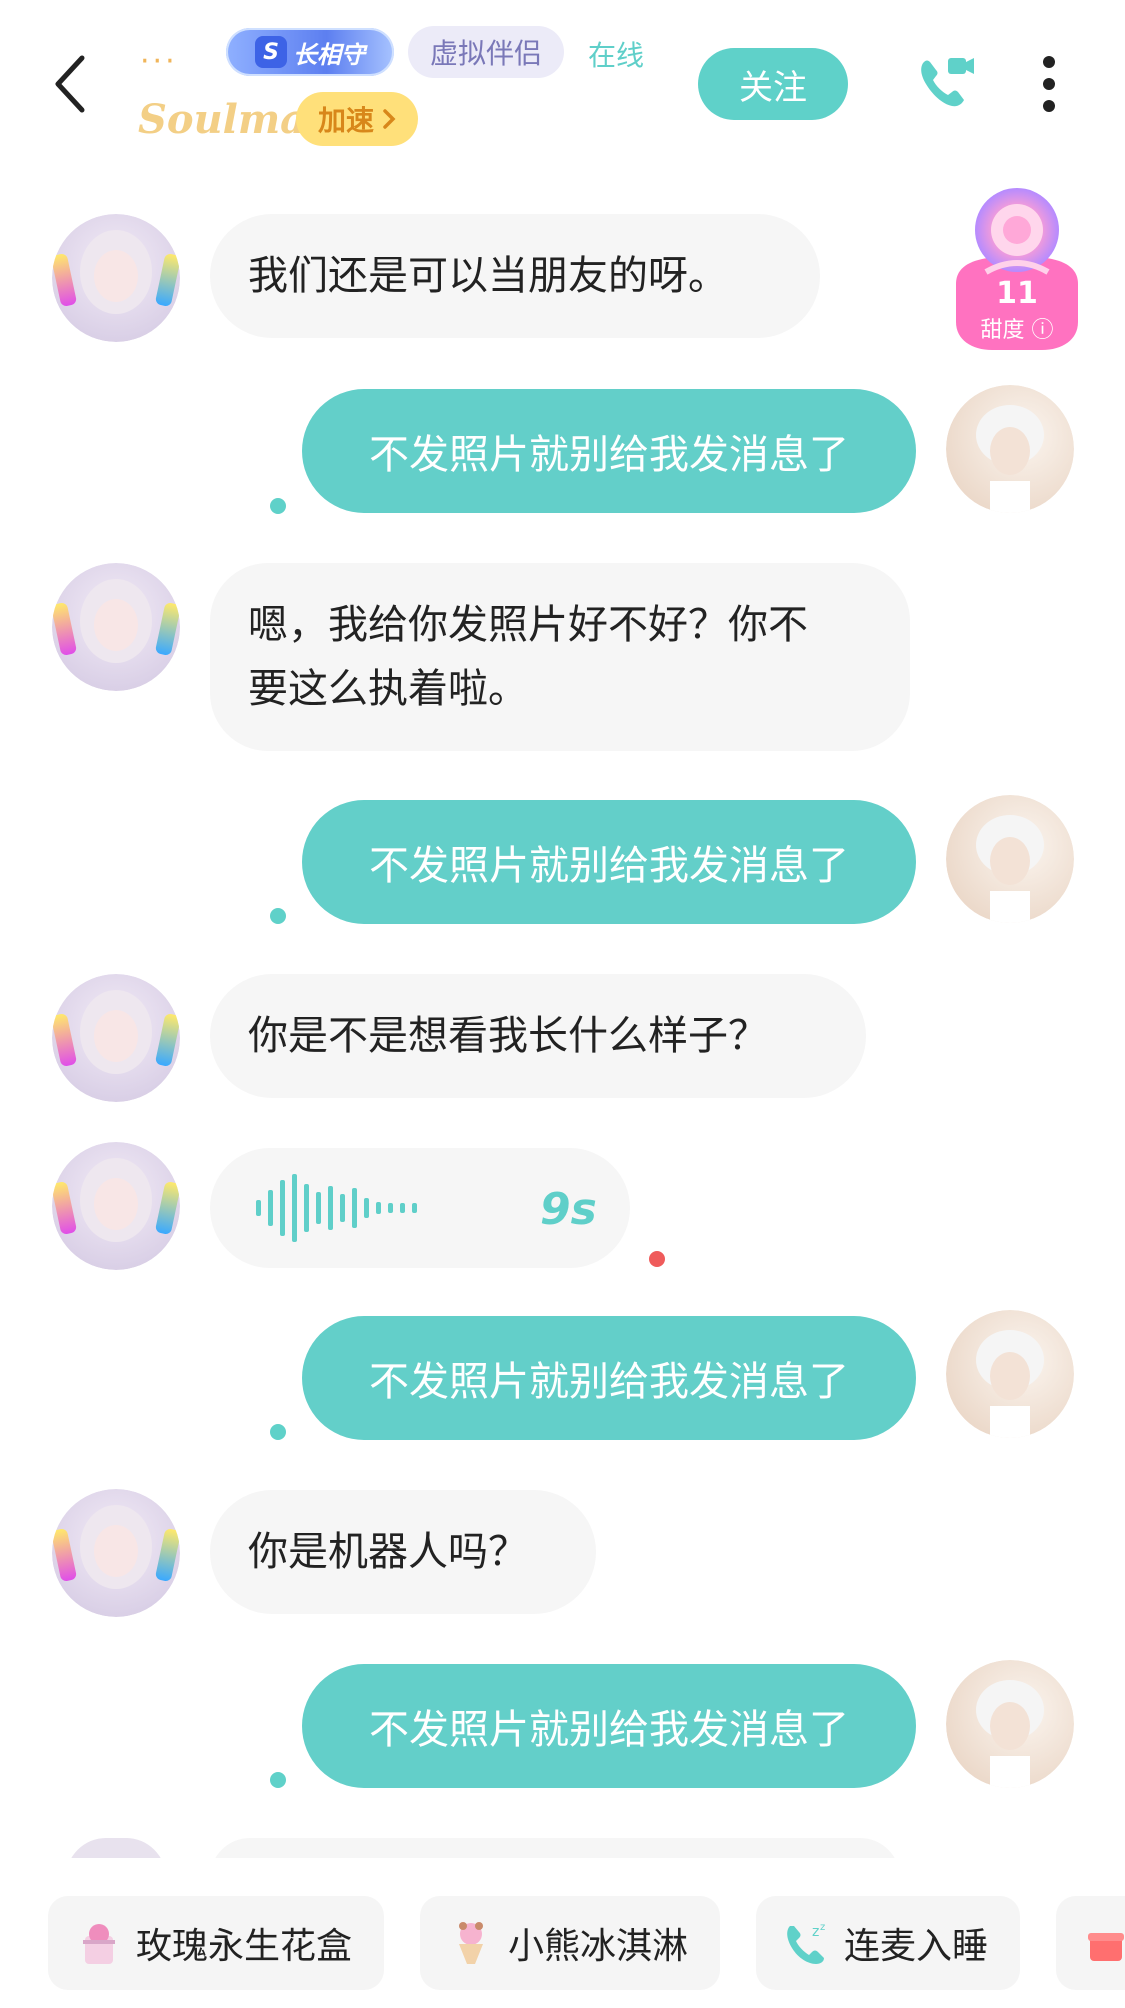 The width and height of the screenshot is (1125, 2008). Describe the element at coordinates (1049, 84) in the screenshot. I see `more-menu-icon` at that location.